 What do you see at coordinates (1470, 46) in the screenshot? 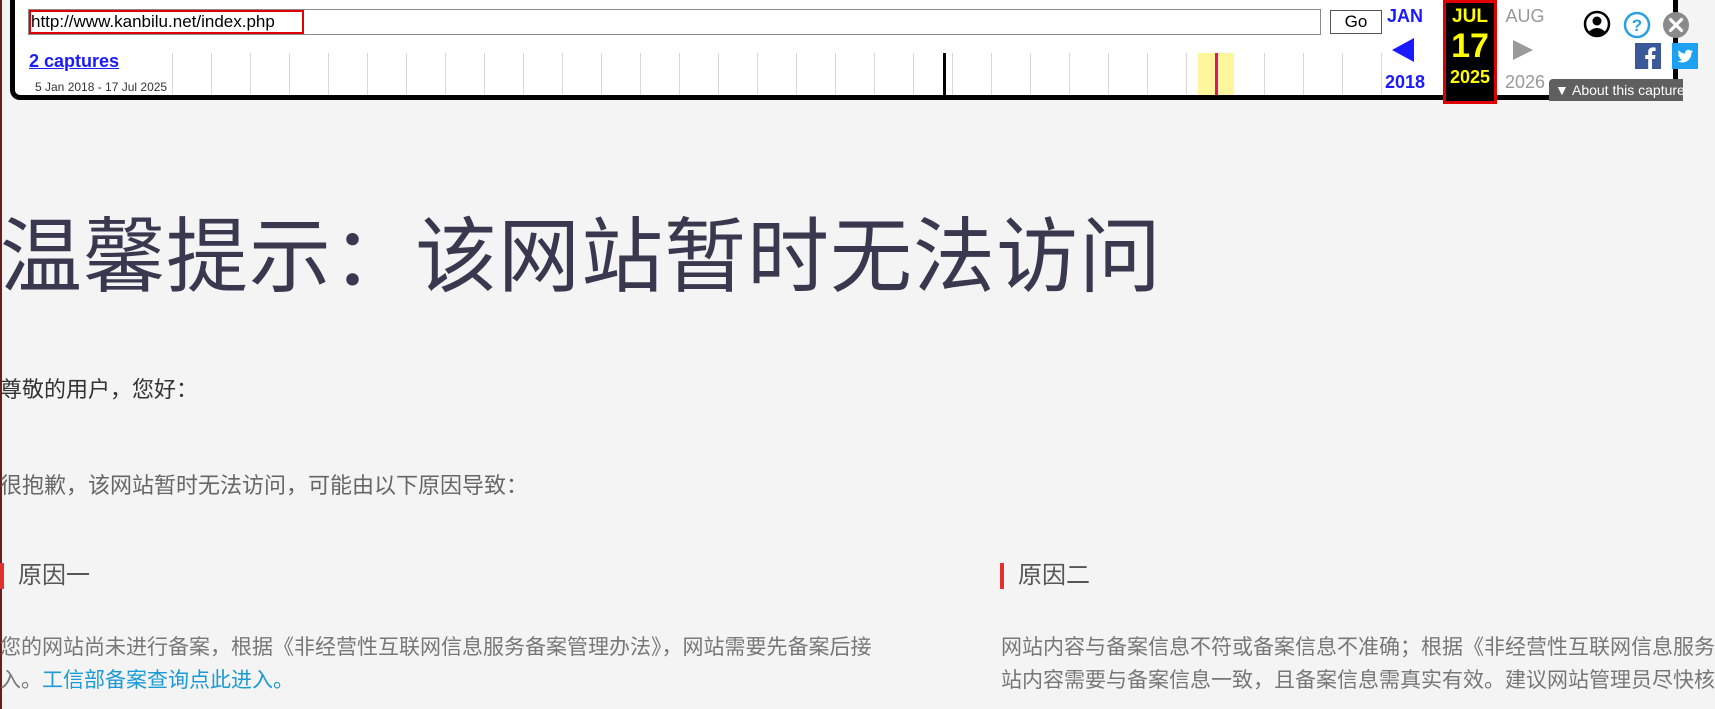
I see `current-day: 17` at bounding box center [1470, 46].